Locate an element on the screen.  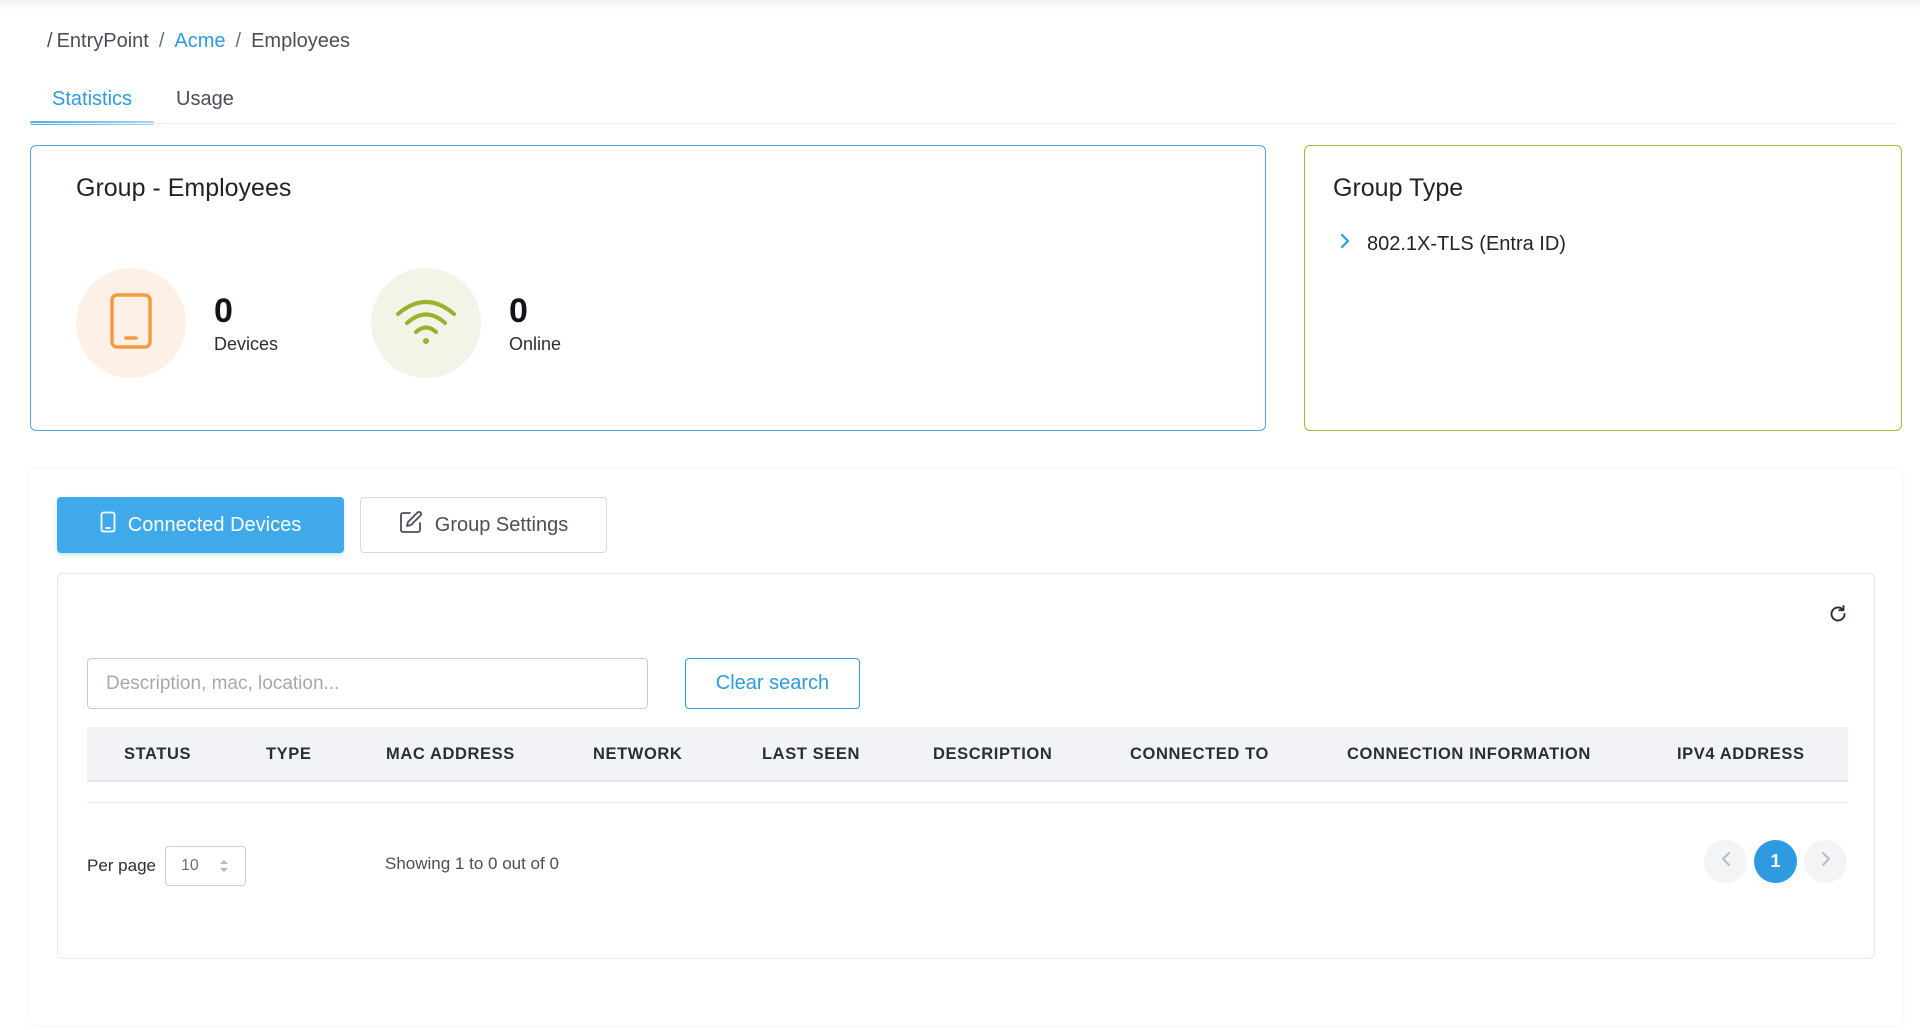
wifi-icon is located at coordinates (426, 323).